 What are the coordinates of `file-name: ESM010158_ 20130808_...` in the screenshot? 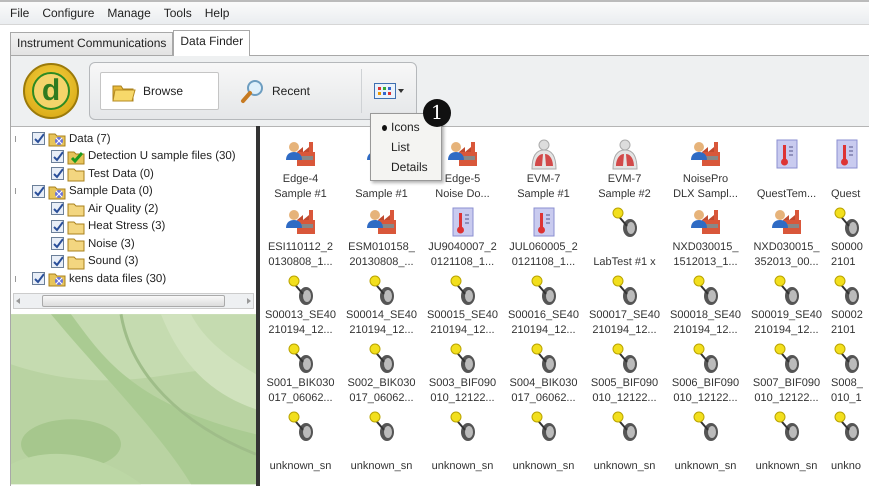 It's located at (381, 255).